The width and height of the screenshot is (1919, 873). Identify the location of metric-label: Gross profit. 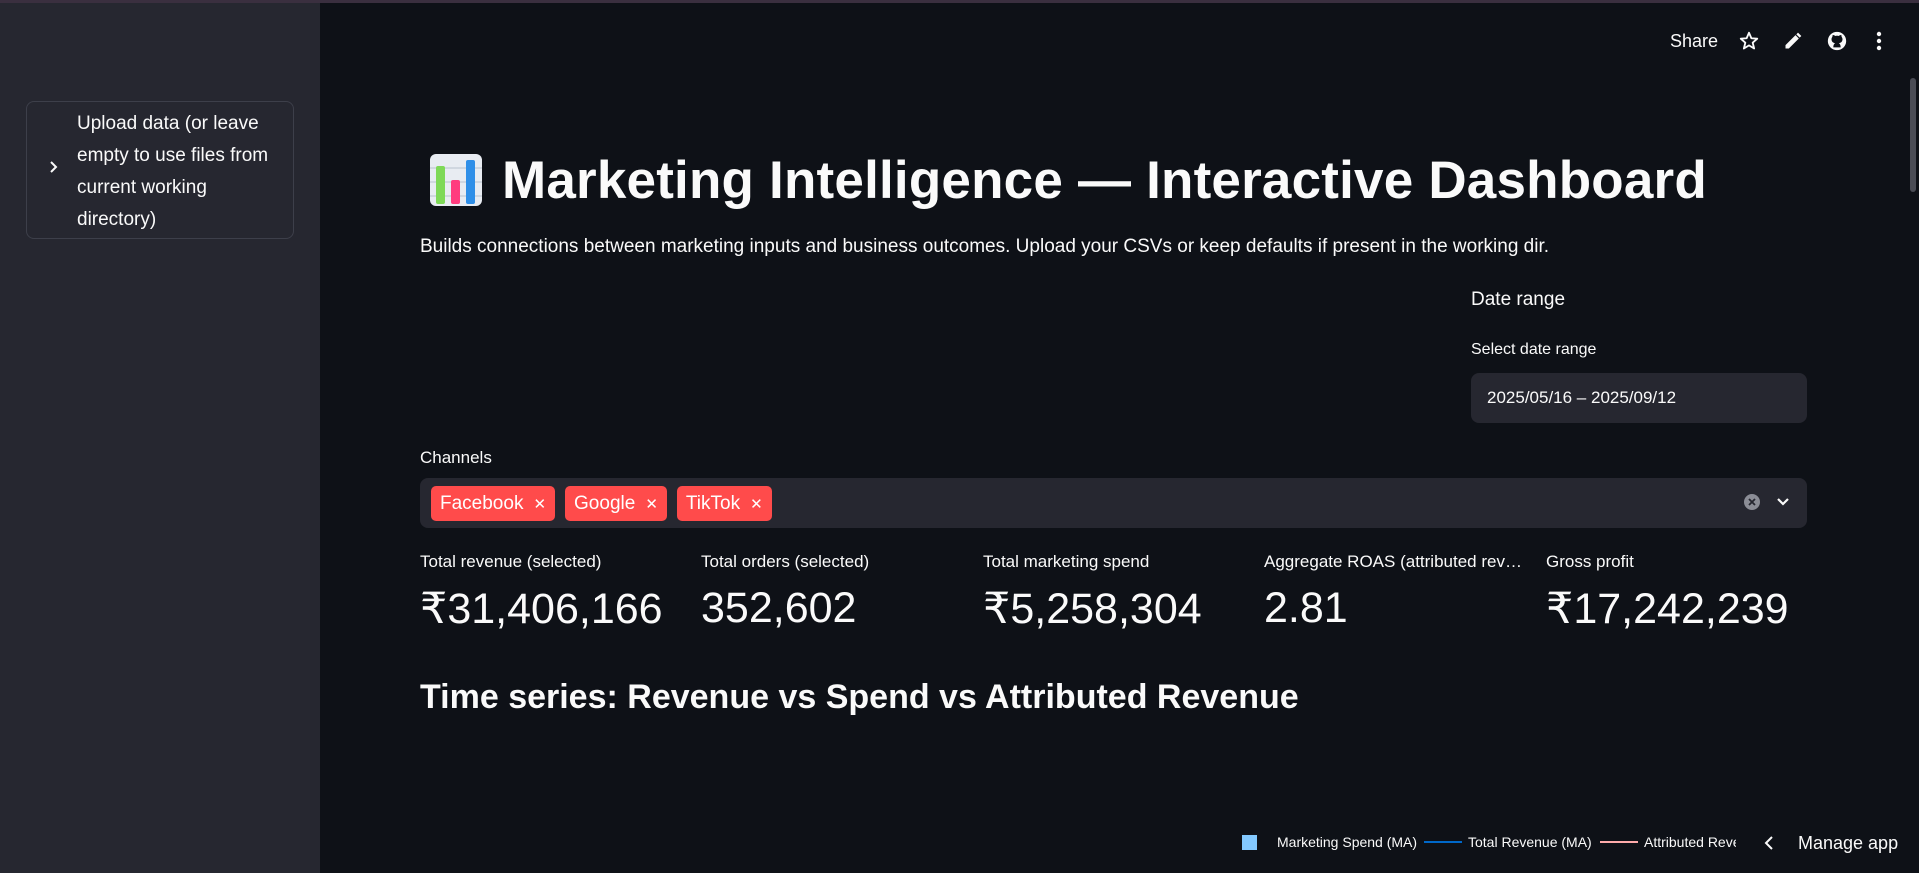
(1590, 561).